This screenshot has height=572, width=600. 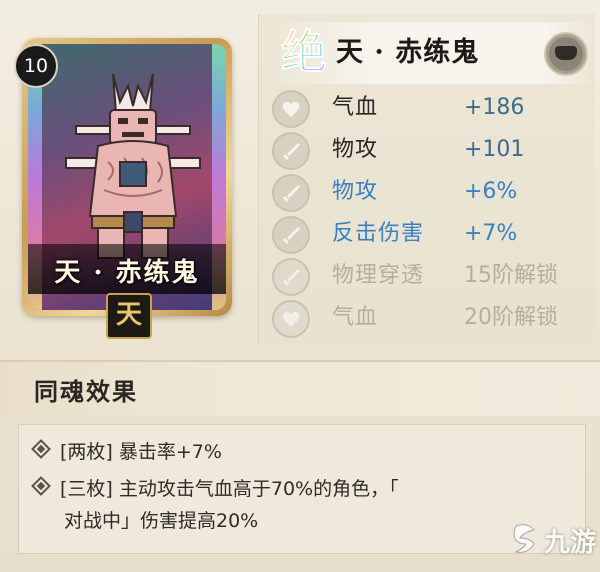 I want to click on bowl-slot-icon, so click(x=566, y=54).